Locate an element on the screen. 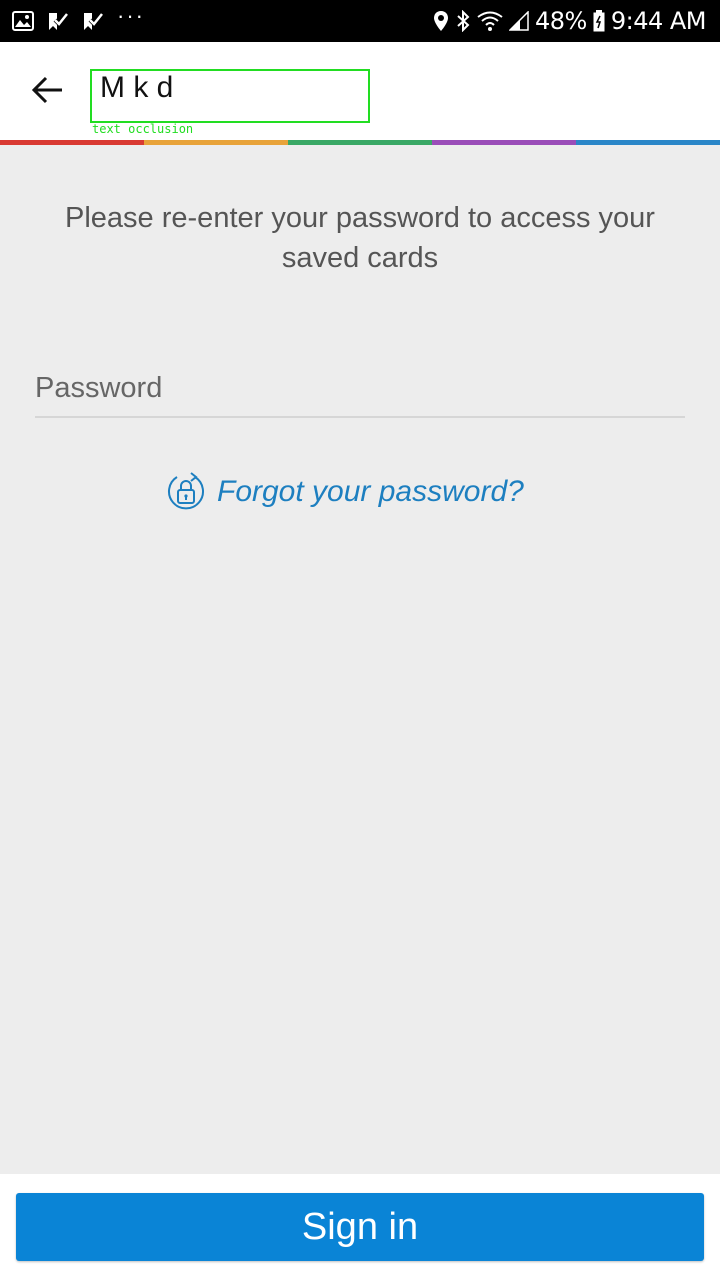 The width and height of the screenshot is (720, 1280). more-dots-icon: ··· is located at coordinates (131, 15).